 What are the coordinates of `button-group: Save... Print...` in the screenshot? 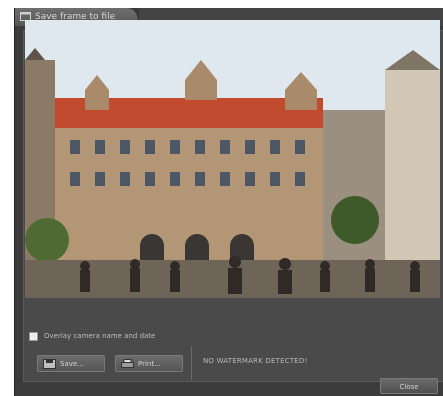 It's located at (107, 363).